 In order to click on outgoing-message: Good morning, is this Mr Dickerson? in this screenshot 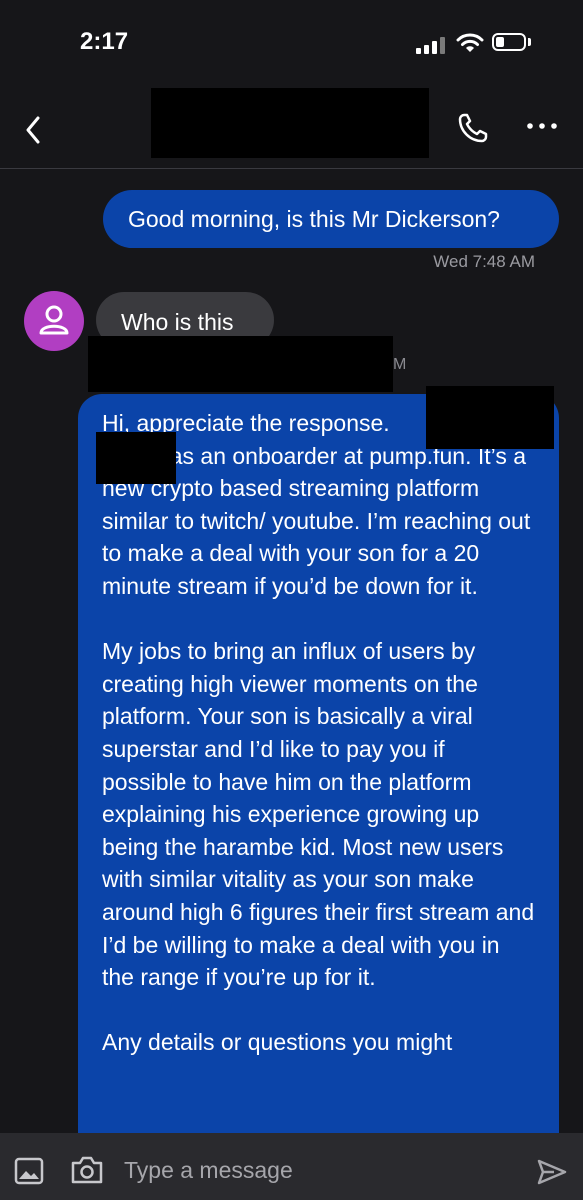, I will do `click(331, 219)`.